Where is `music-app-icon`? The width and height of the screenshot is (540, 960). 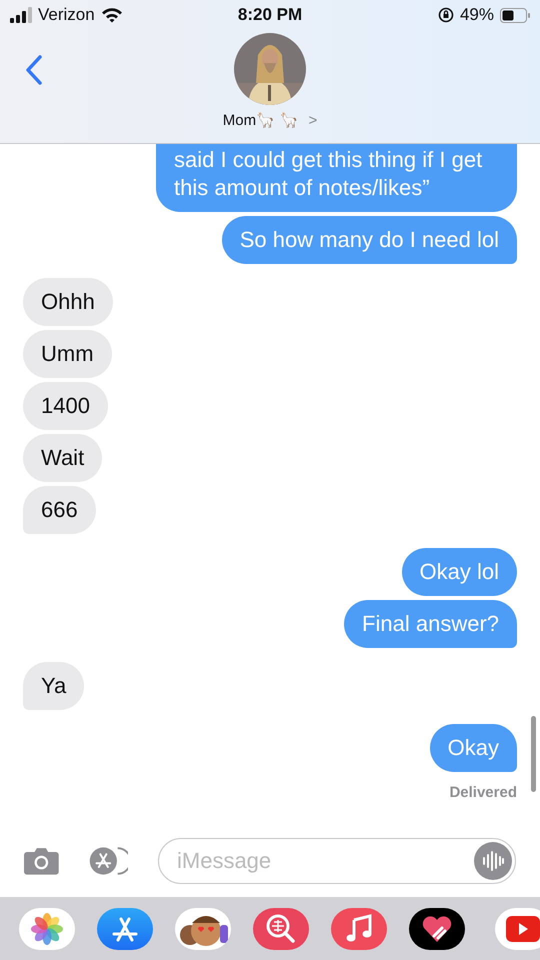
music-app-icon is located at coordinates (359, 929).